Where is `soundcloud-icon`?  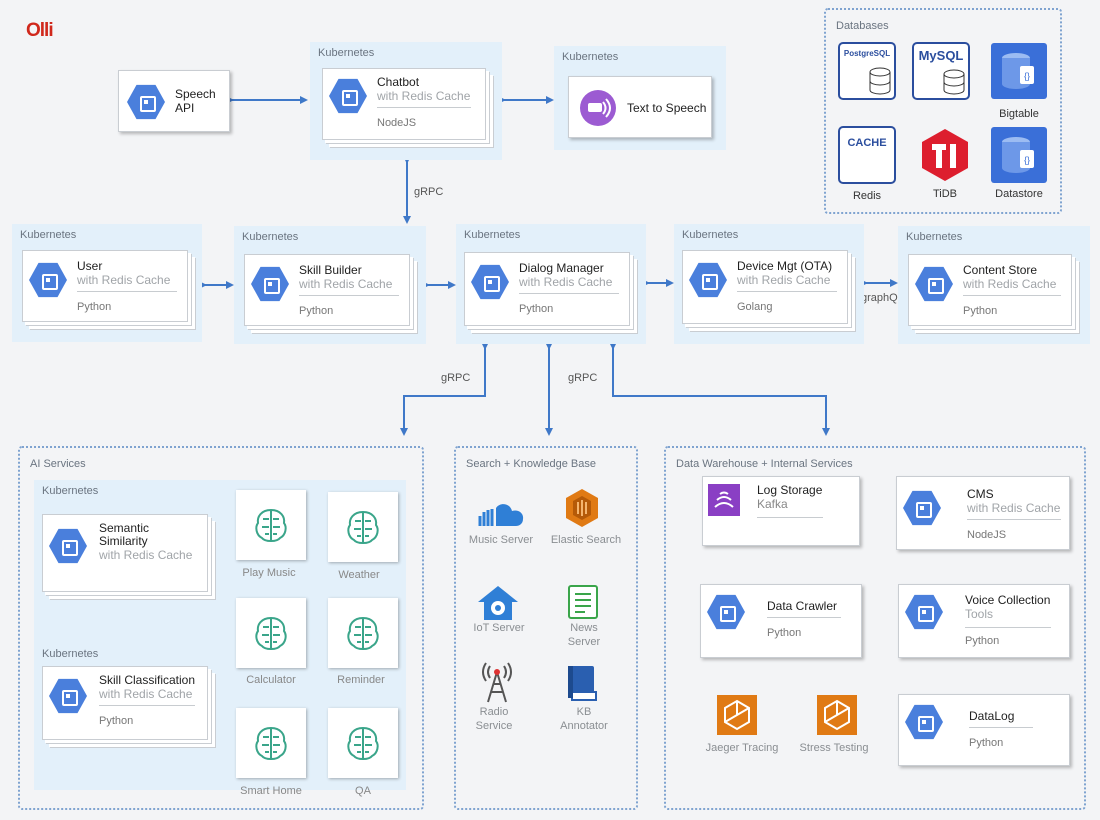 soundcloud-icon is located at coordinates (501, 515).